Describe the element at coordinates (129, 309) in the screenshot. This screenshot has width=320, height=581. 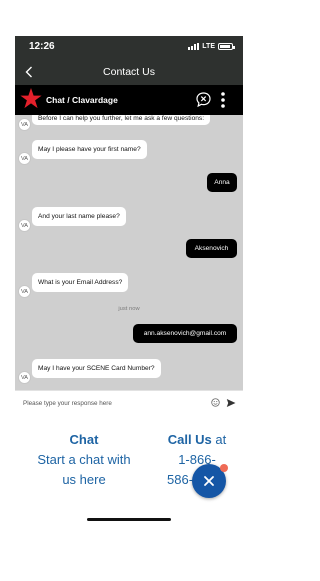
I see `message-timestamp: just now` at that location.